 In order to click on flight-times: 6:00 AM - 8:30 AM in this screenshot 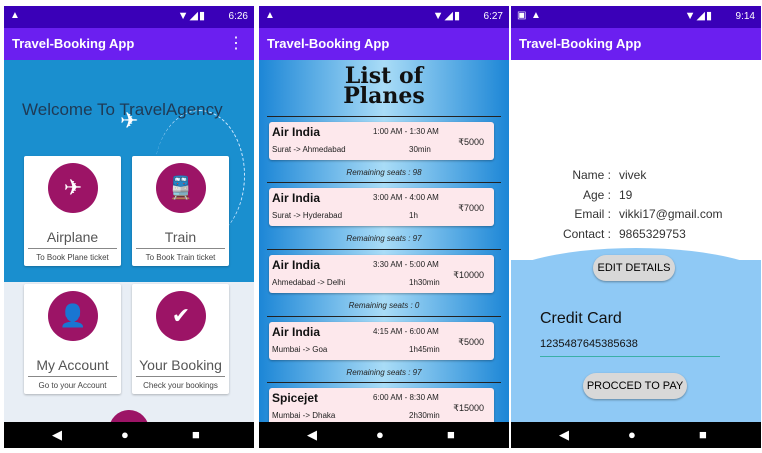, I will do `click(406, 397)`.